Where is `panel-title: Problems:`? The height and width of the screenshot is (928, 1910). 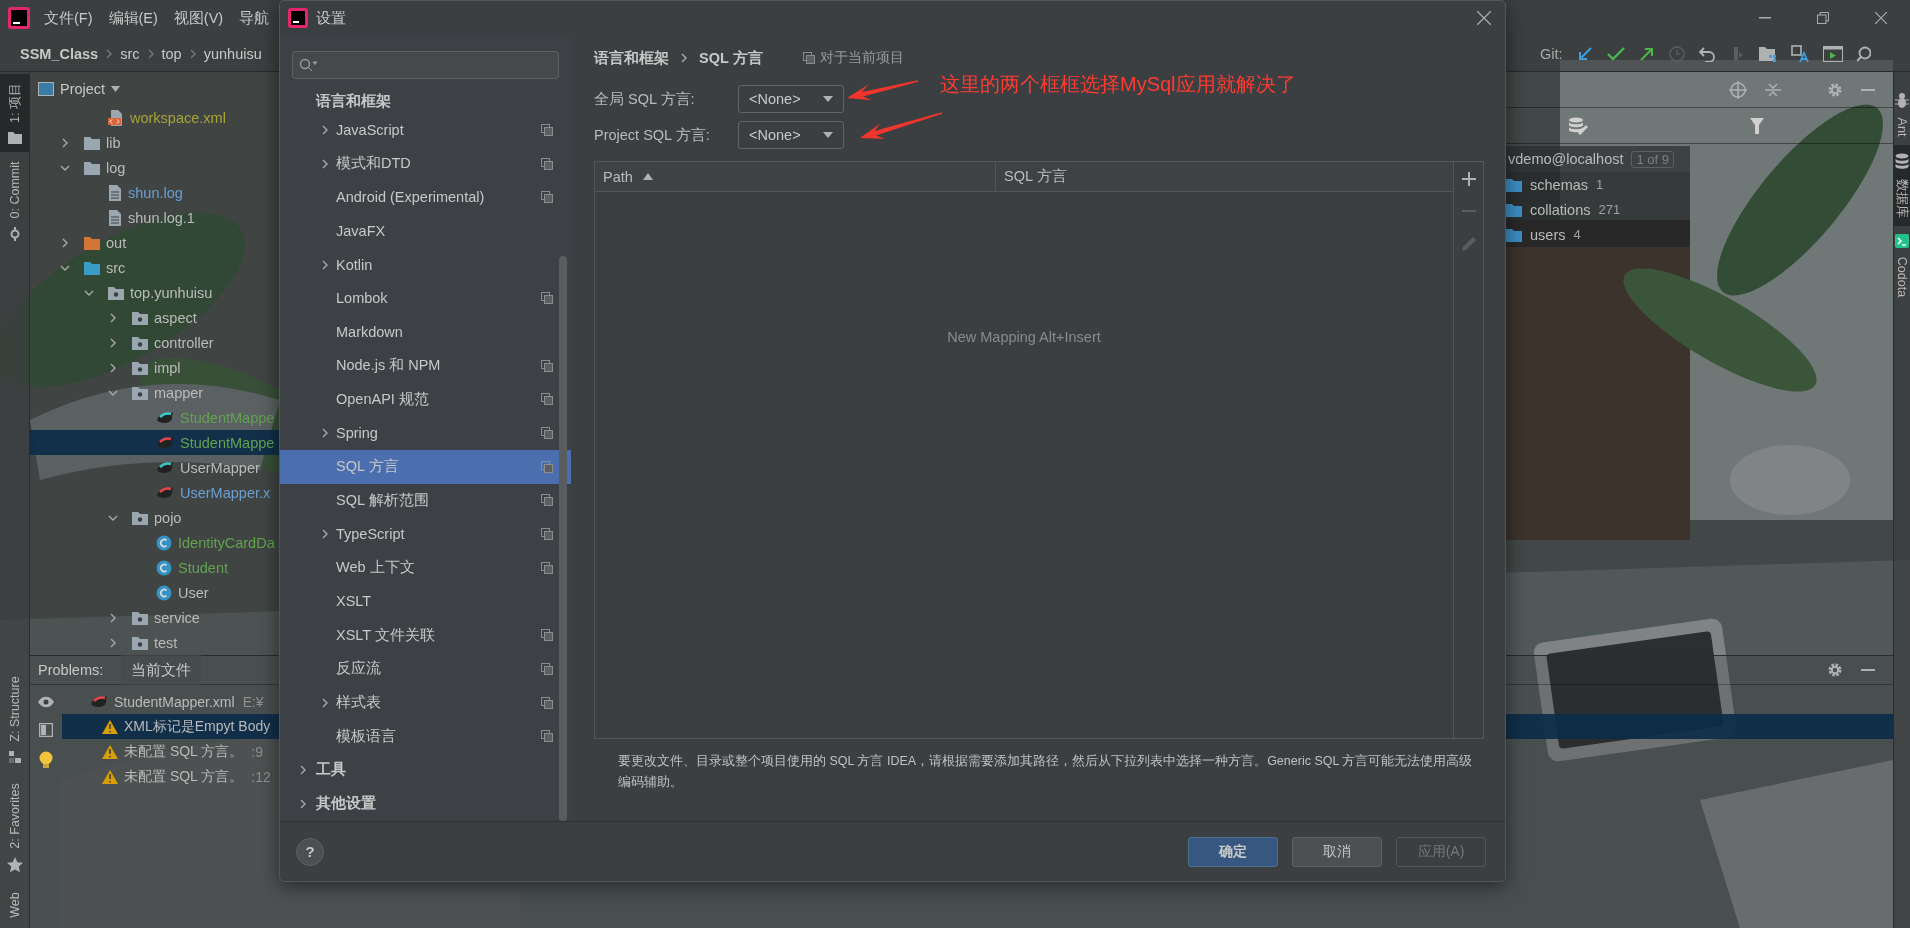 panel-title: Problems: is located at coordinates (71, 670).